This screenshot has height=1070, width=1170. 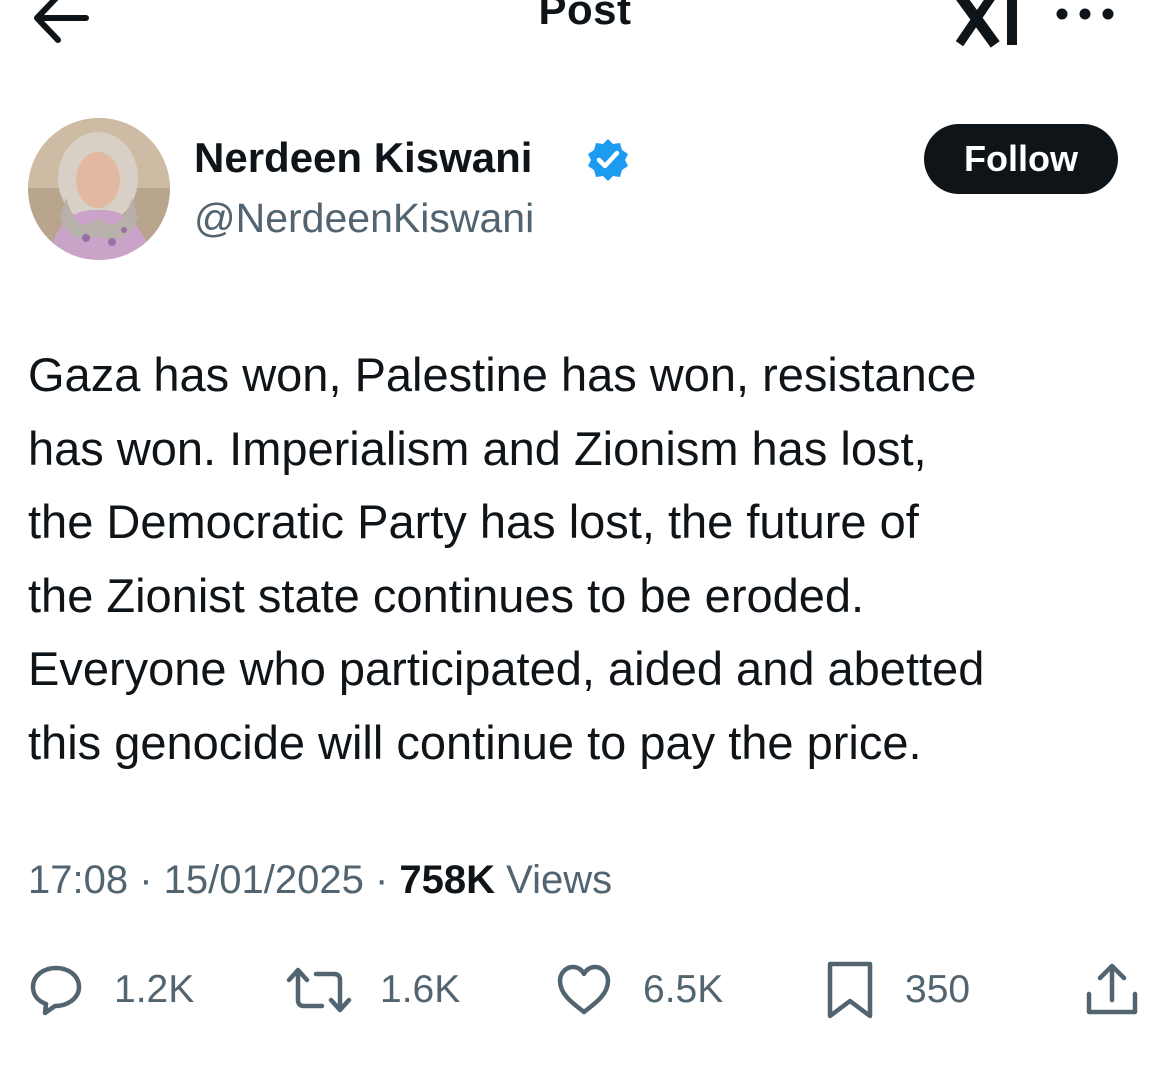 I want to click on action-bar: 1.2K 1.6K 6.5K 350, so click(x=585, y=990).